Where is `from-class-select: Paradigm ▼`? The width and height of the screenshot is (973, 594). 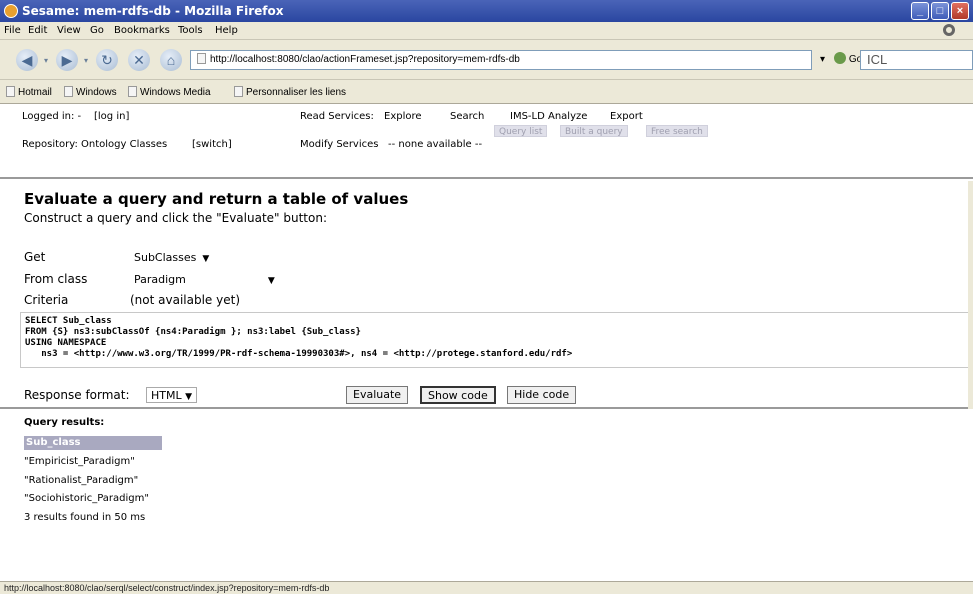 from-class-select: Paradigm ▼ is located at coordinates (204, 279).